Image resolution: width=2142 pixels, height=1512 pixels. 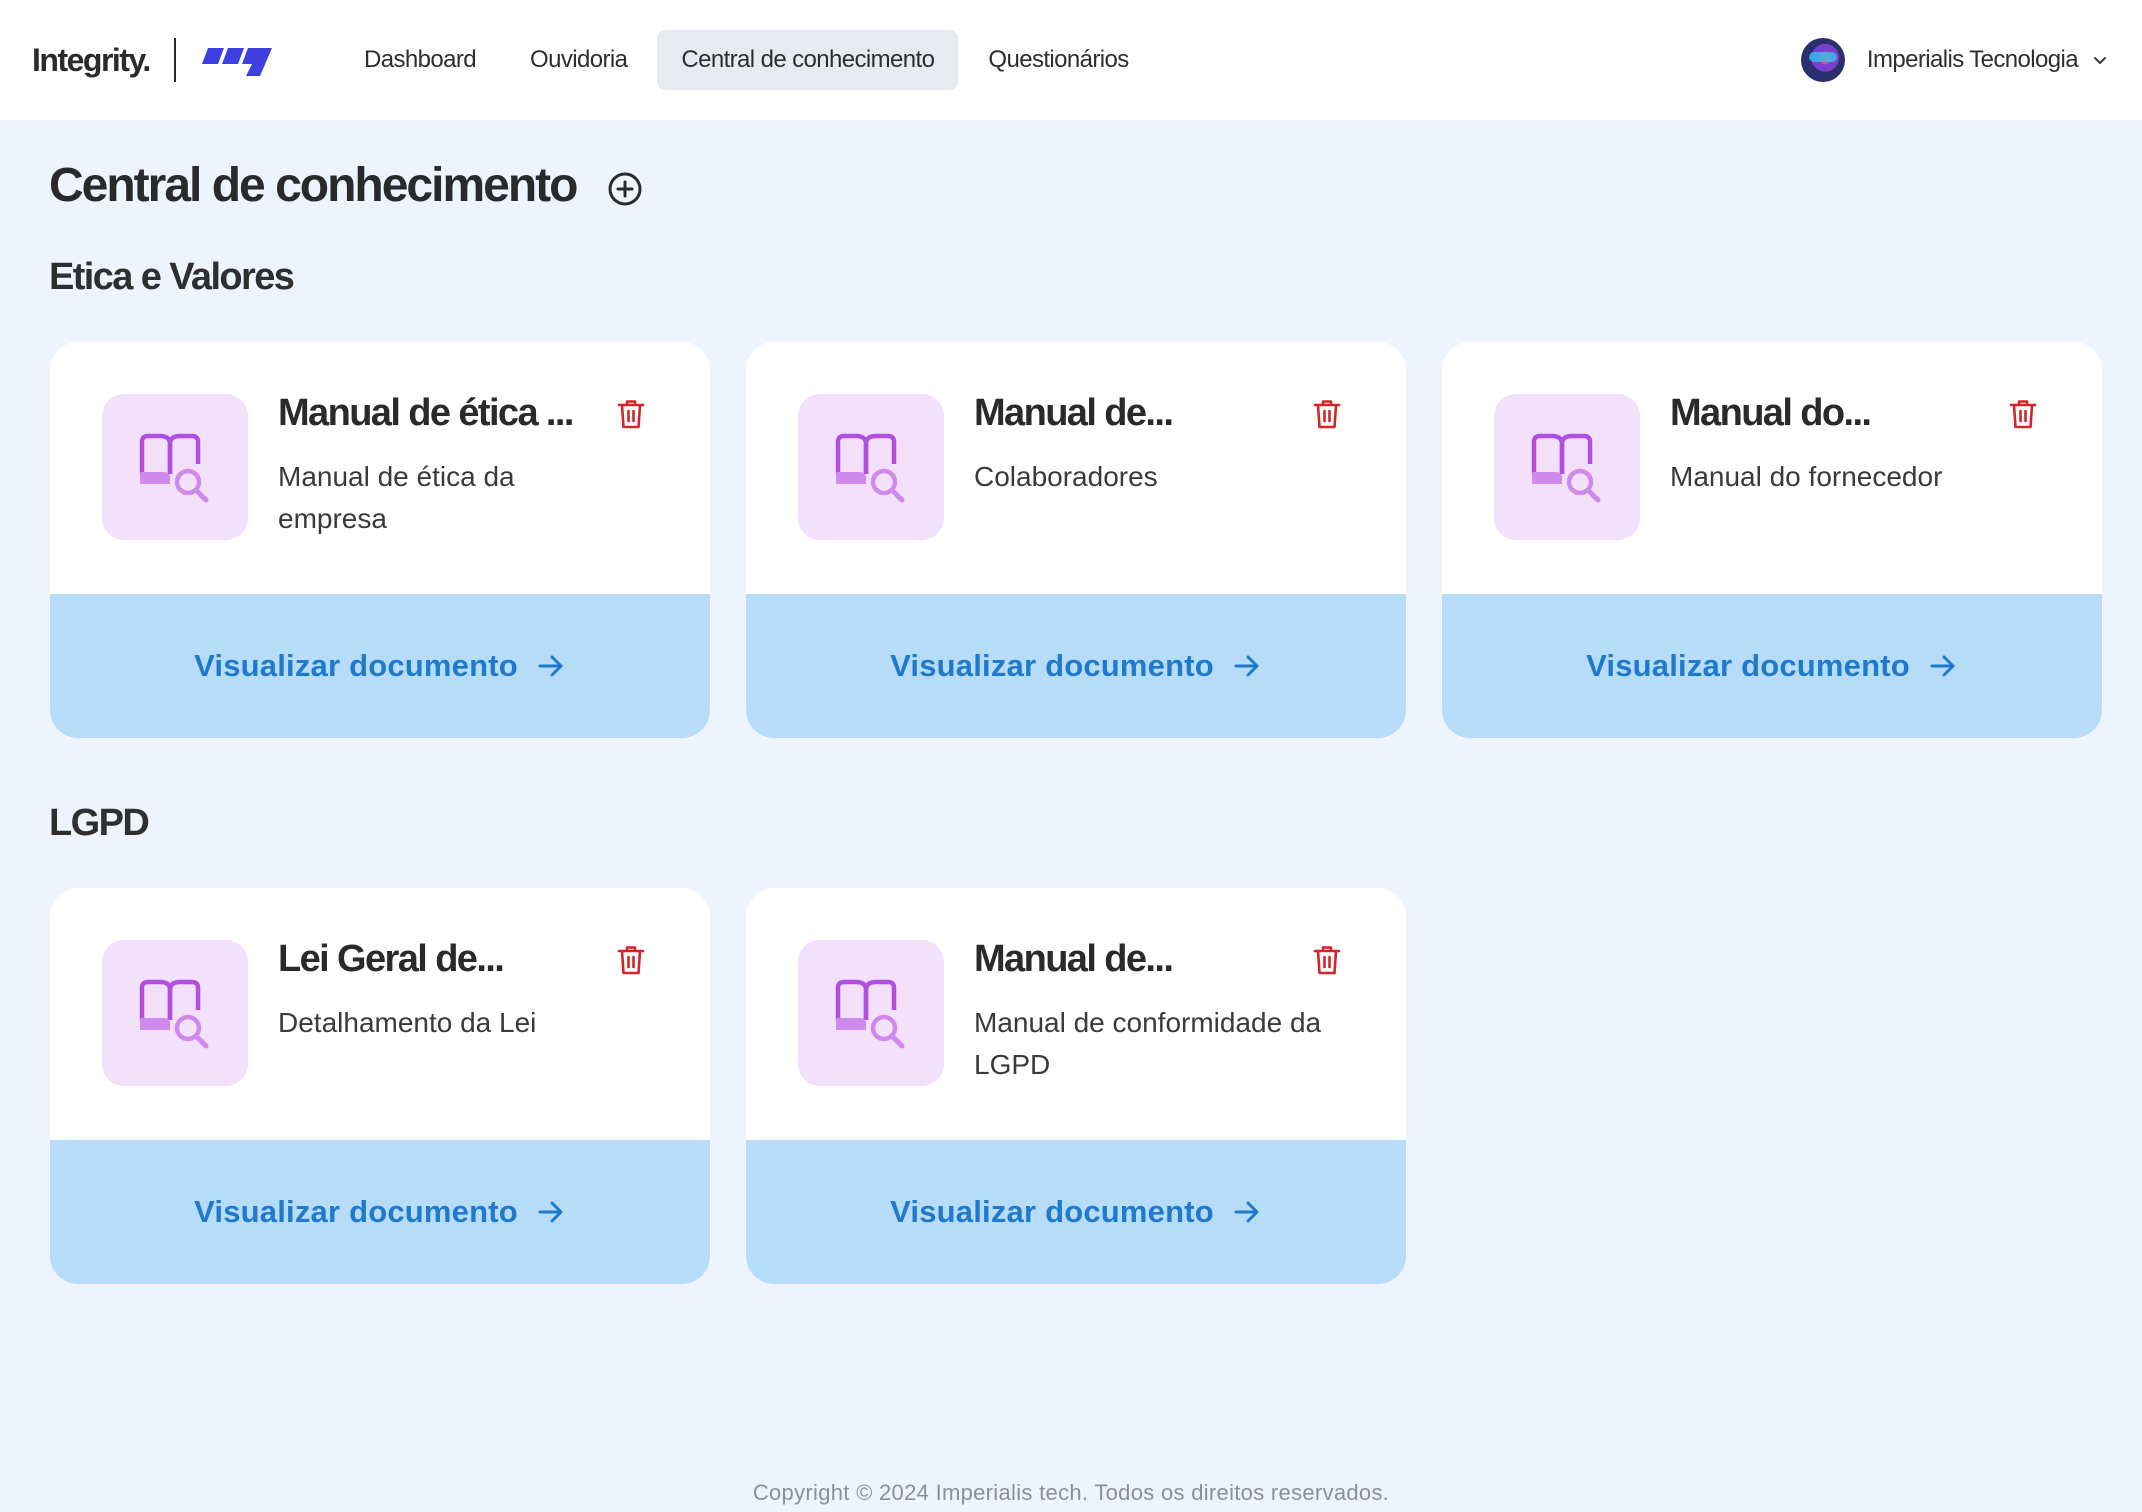 What do you see at coordinates (625, 189) in the screenshot?
I see `plus-circle-icon` at bounding box center [625, 189].